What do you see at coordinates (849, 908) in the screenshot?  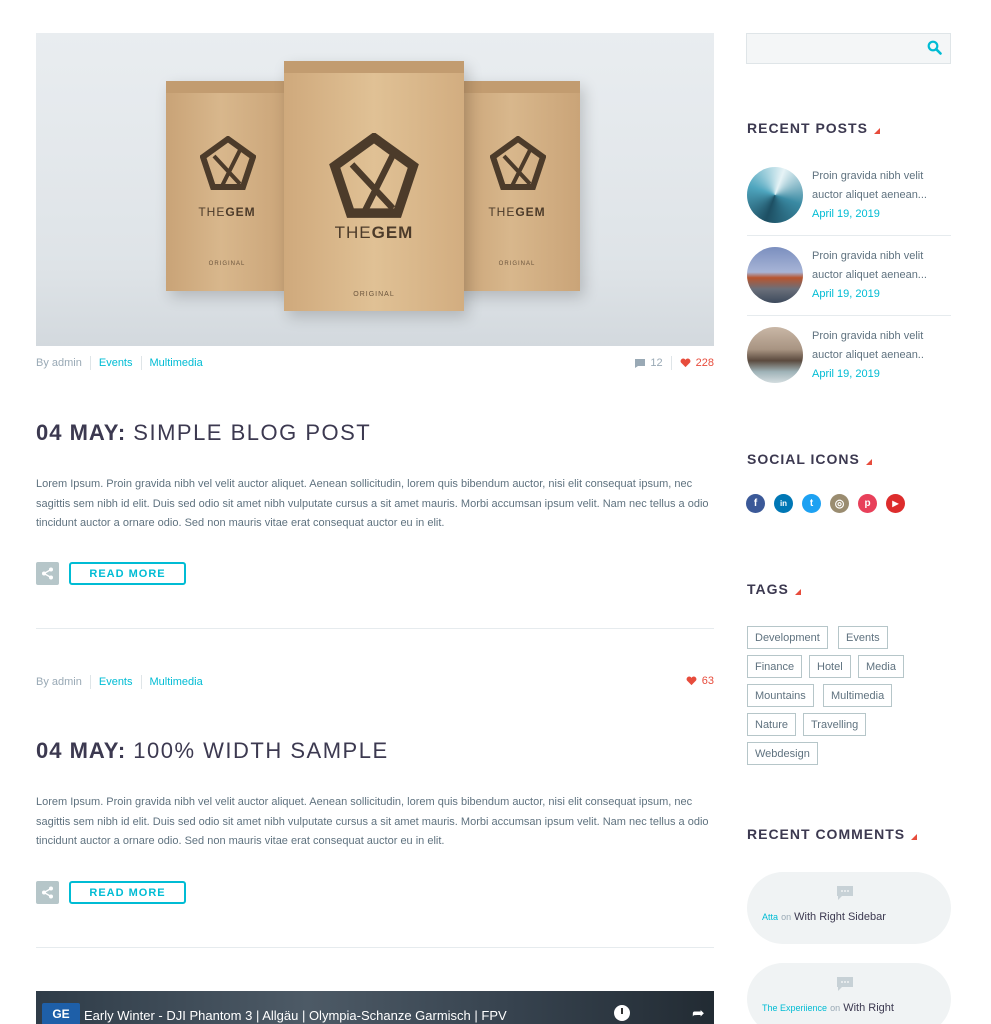 I see `recent-comment-item: Atta on With Right Sidebar` at bounding box center [849, 908].